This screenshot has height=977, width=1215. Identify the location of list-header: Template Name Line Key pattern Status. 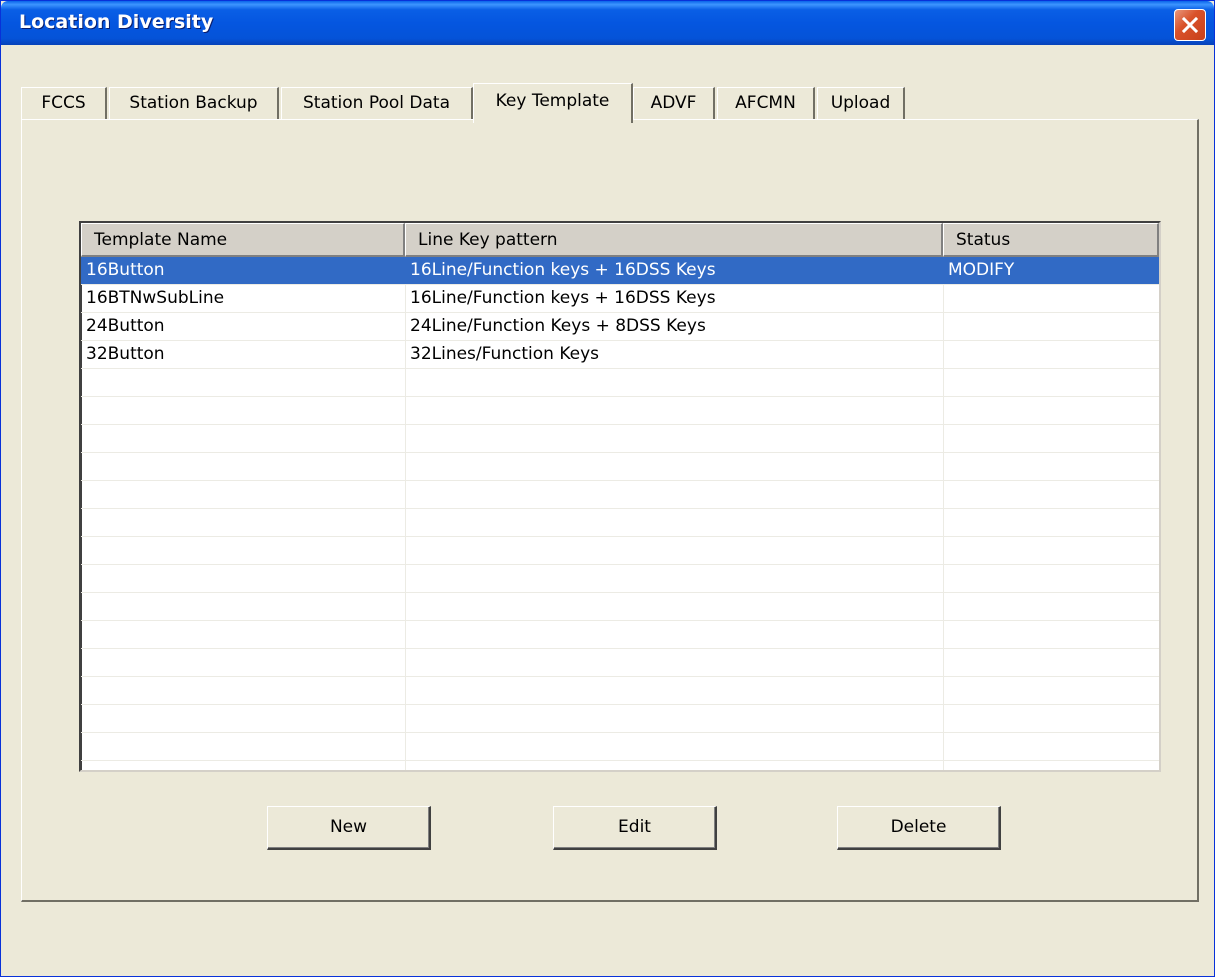
(620, 240).